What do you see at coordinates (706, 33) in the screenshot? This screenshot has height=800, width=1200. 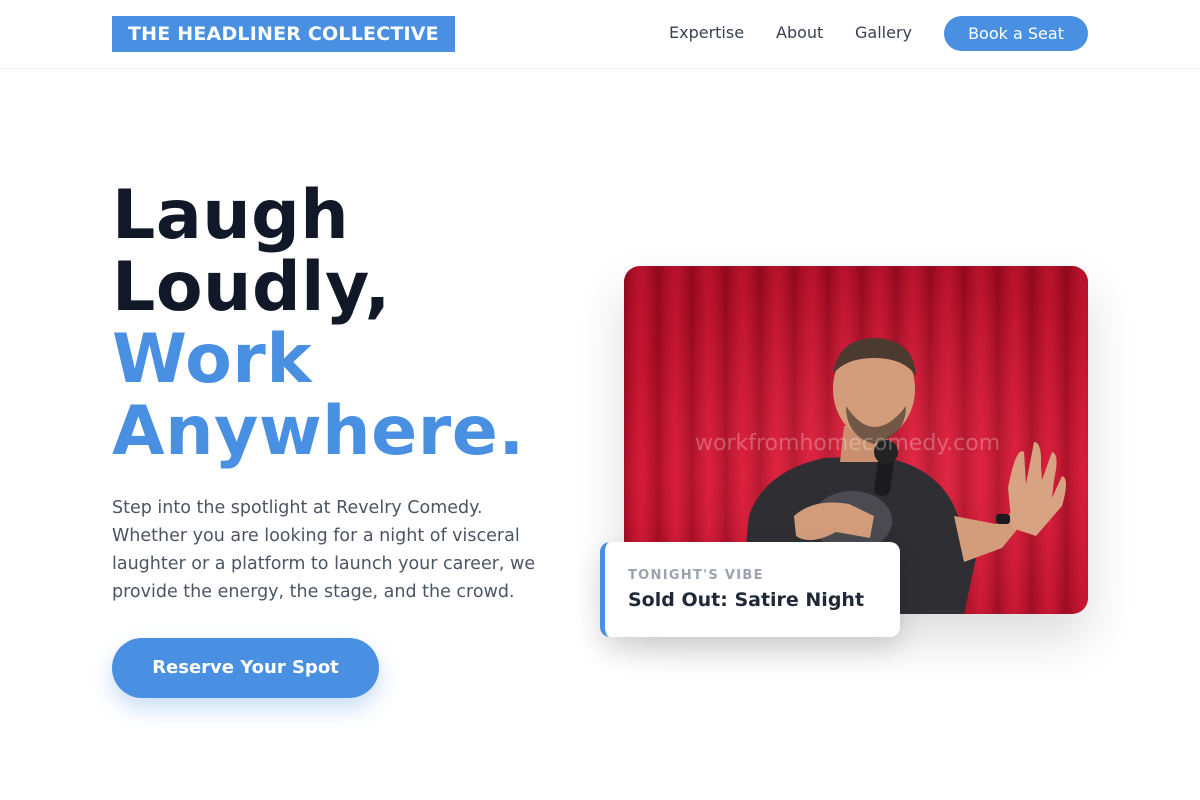 I see `nav-link-expertise: Expertise` at bounding box center [706, 33].